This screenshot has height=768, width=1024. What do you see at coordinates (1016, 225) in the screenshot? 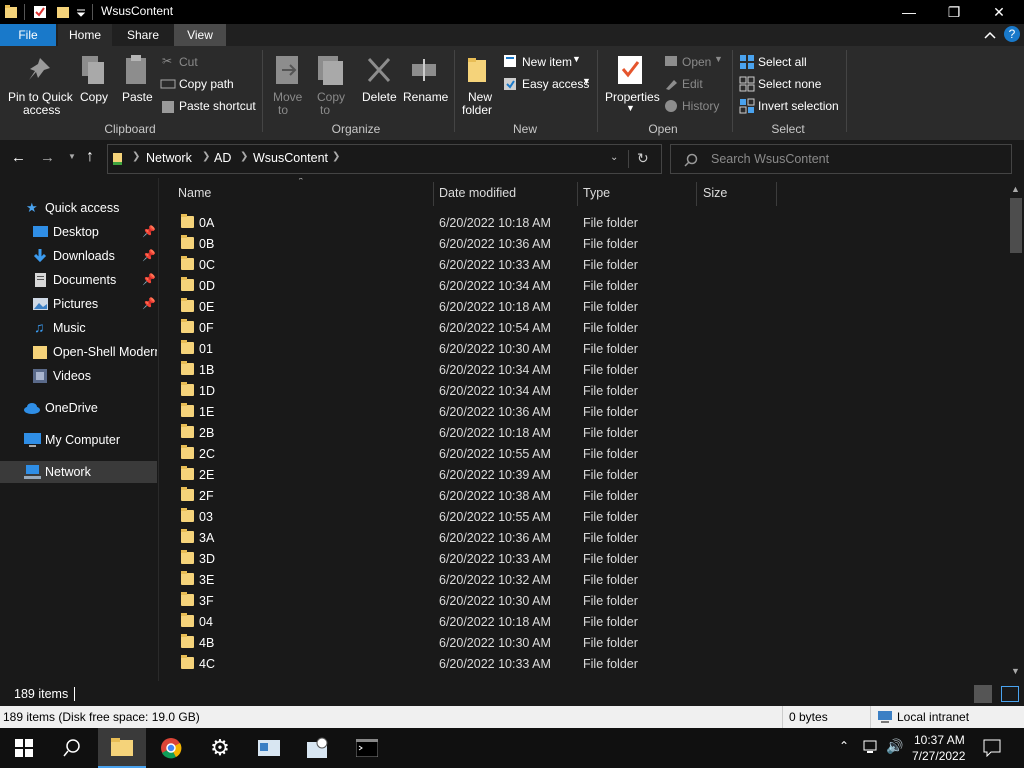
I see `scroll-thumb` at bounding box center [1016, 225].